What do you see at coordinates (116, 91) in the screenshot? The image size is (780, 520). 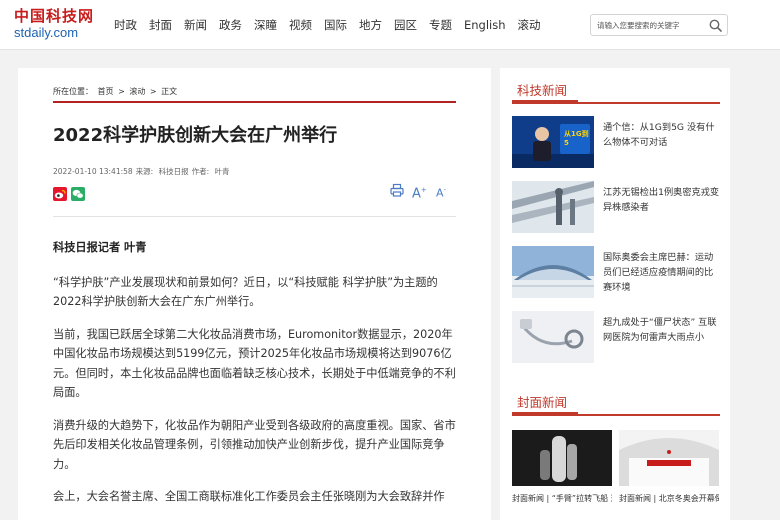 I see `breadcrumb: 所在位置： 首页 > 滚动 > 正文` at bounding box center [116, 91].